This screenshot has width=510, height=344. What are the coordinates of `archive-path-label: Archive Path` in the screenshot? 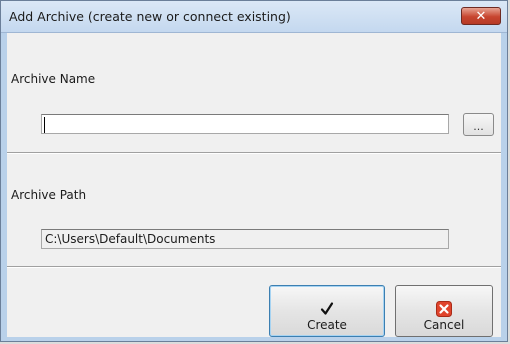 It's located at (49, 195).